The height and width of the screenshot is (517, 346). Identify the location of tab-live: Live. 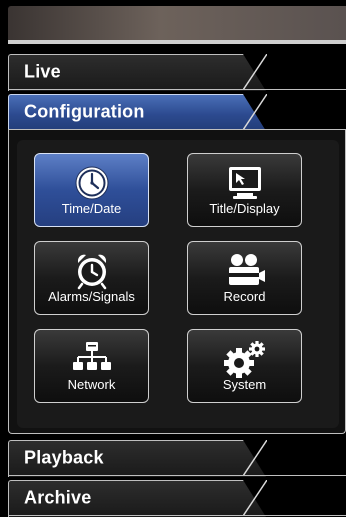
(177, 72).